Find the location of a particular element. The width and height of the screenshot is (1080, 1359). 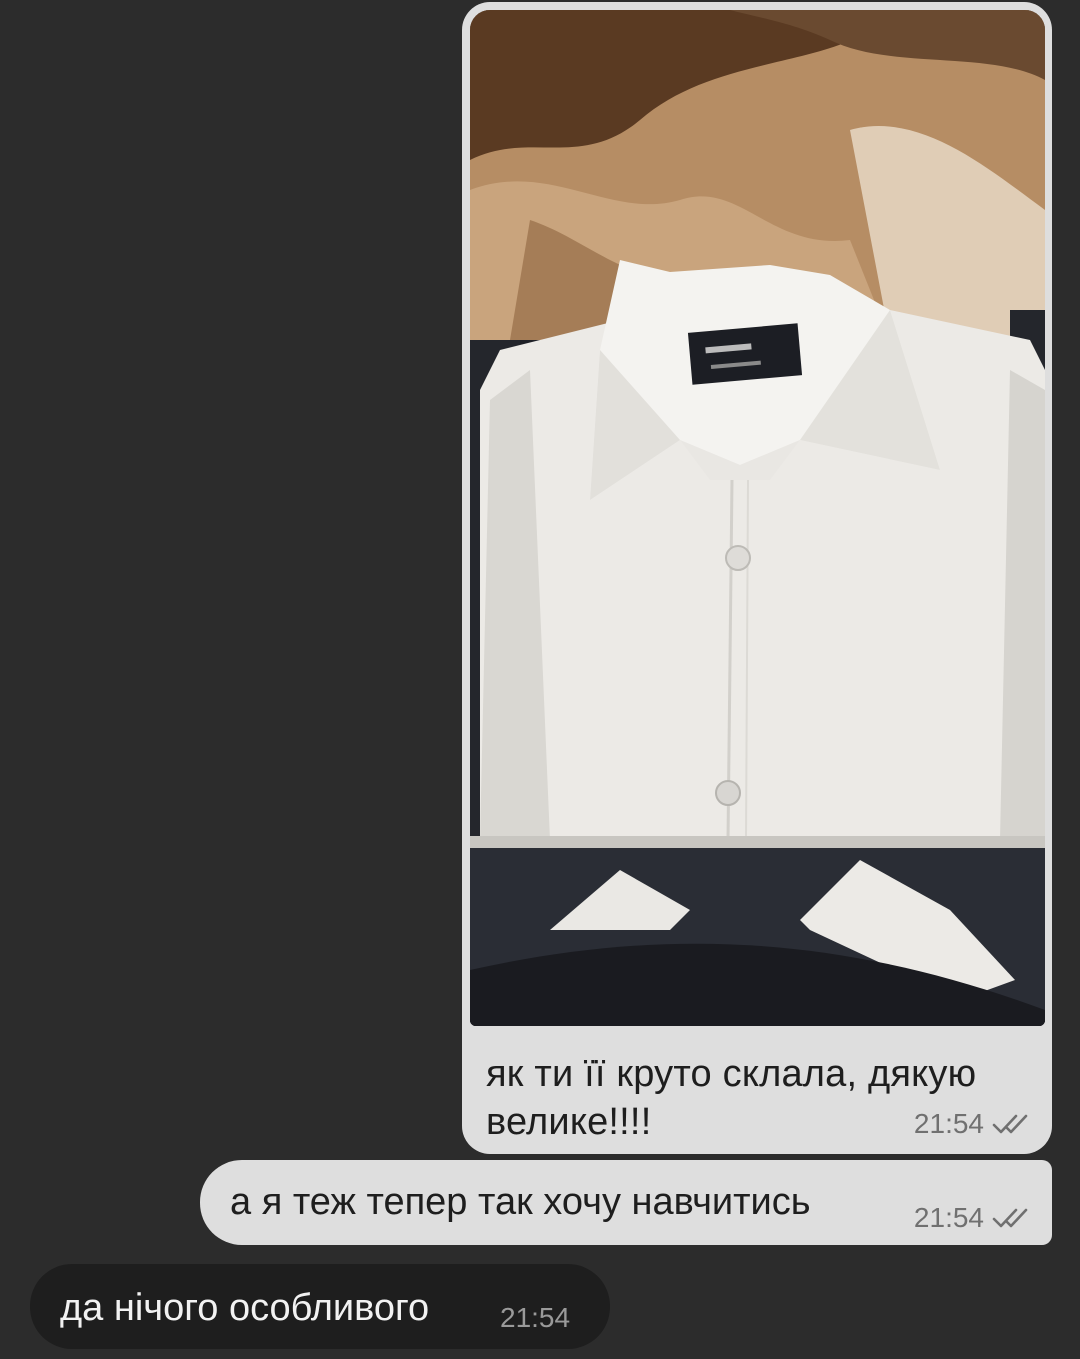

message-text: а я теж тепер так хочу навчитись is located at coordinates (520, 1202).